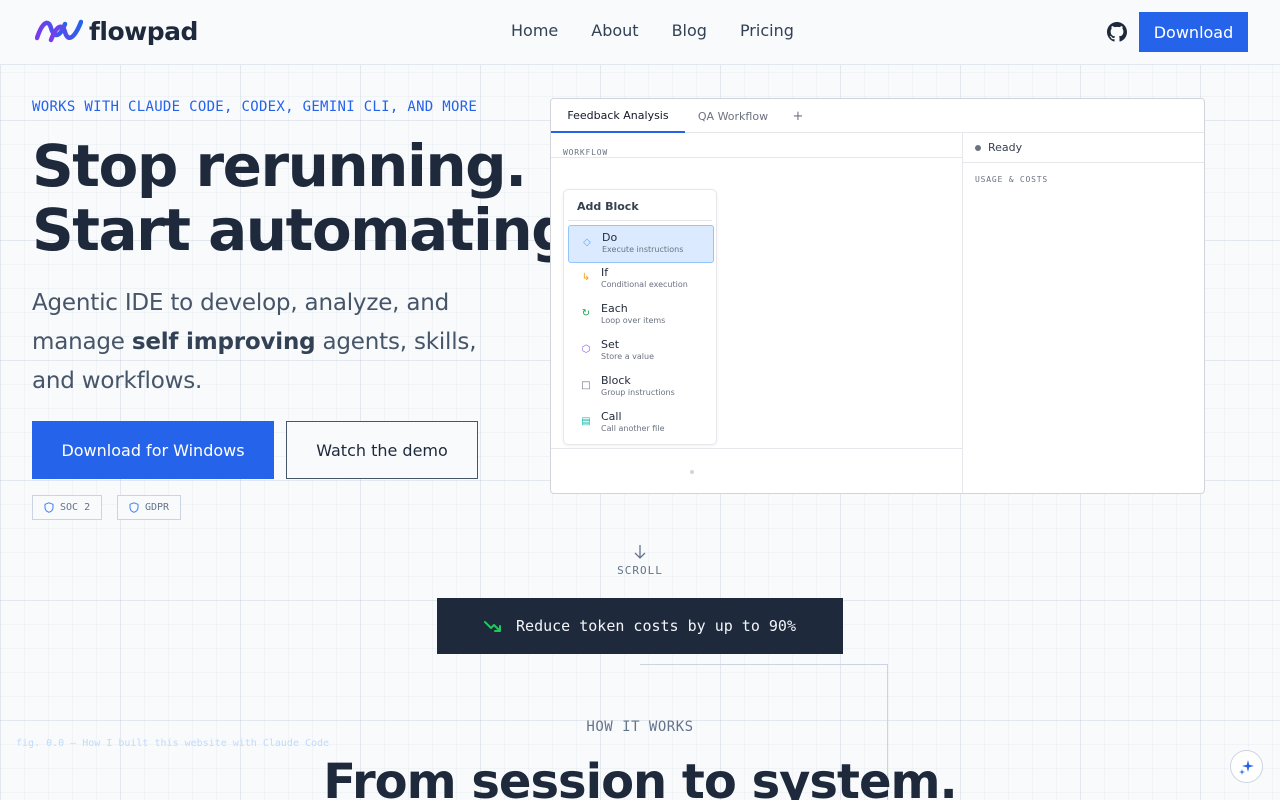  What do you see at coordinates (157, 507) in the screenshot?
I see `badge-label: GDPR` at bounding box center [157, 507].